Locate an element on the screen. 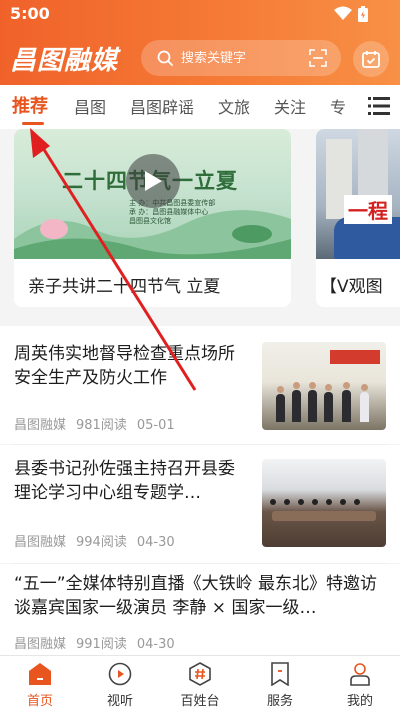  scan-icon is located at coordinates (318, 58).